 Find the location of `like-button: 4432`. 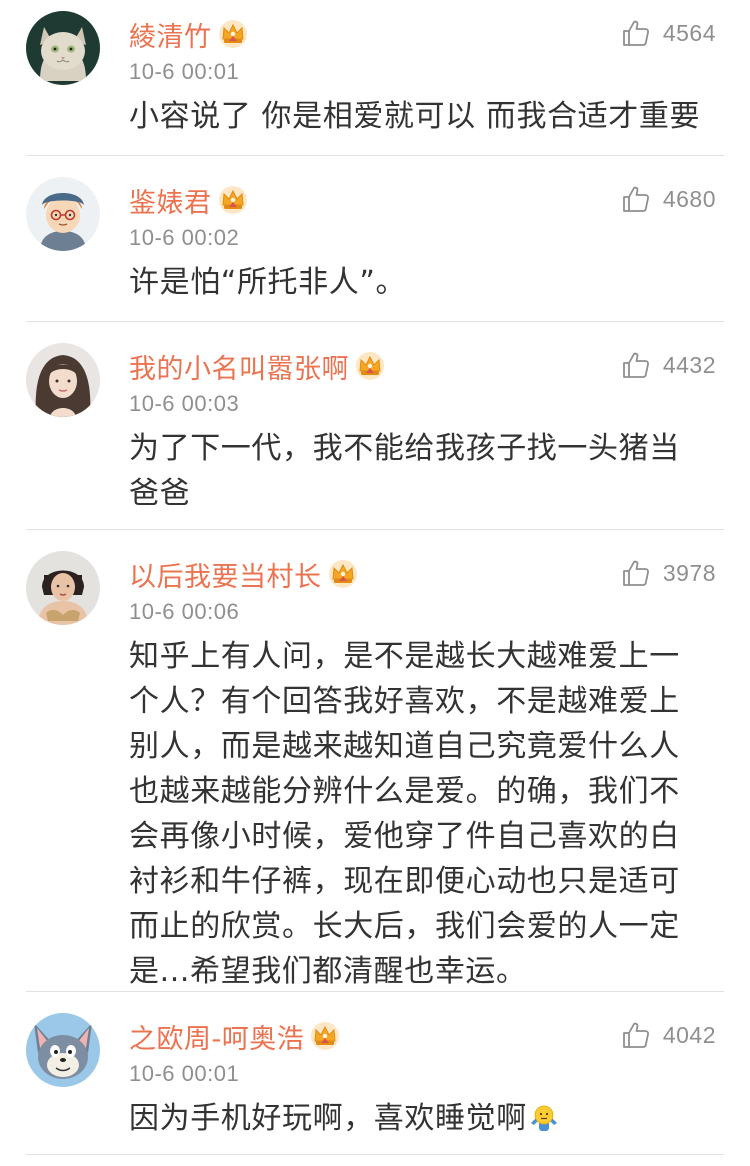

like-button: 4432 is located at coordinates (668, 365).